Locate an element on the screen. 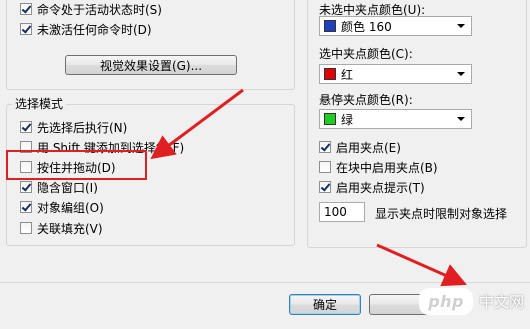  arrow-to-ok-button is located at coordinates (421, 265).